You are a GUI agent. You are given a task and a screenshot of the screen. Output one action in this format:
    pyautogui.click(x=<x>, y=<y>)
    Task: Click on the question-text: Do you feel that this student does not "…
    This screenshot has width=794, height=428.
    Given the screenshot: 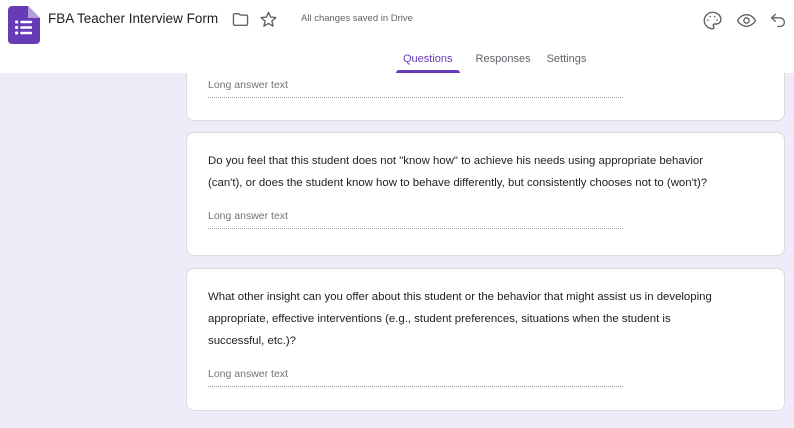 What is the action you would take?
    pyautogui.click(x=484, y=163)
    